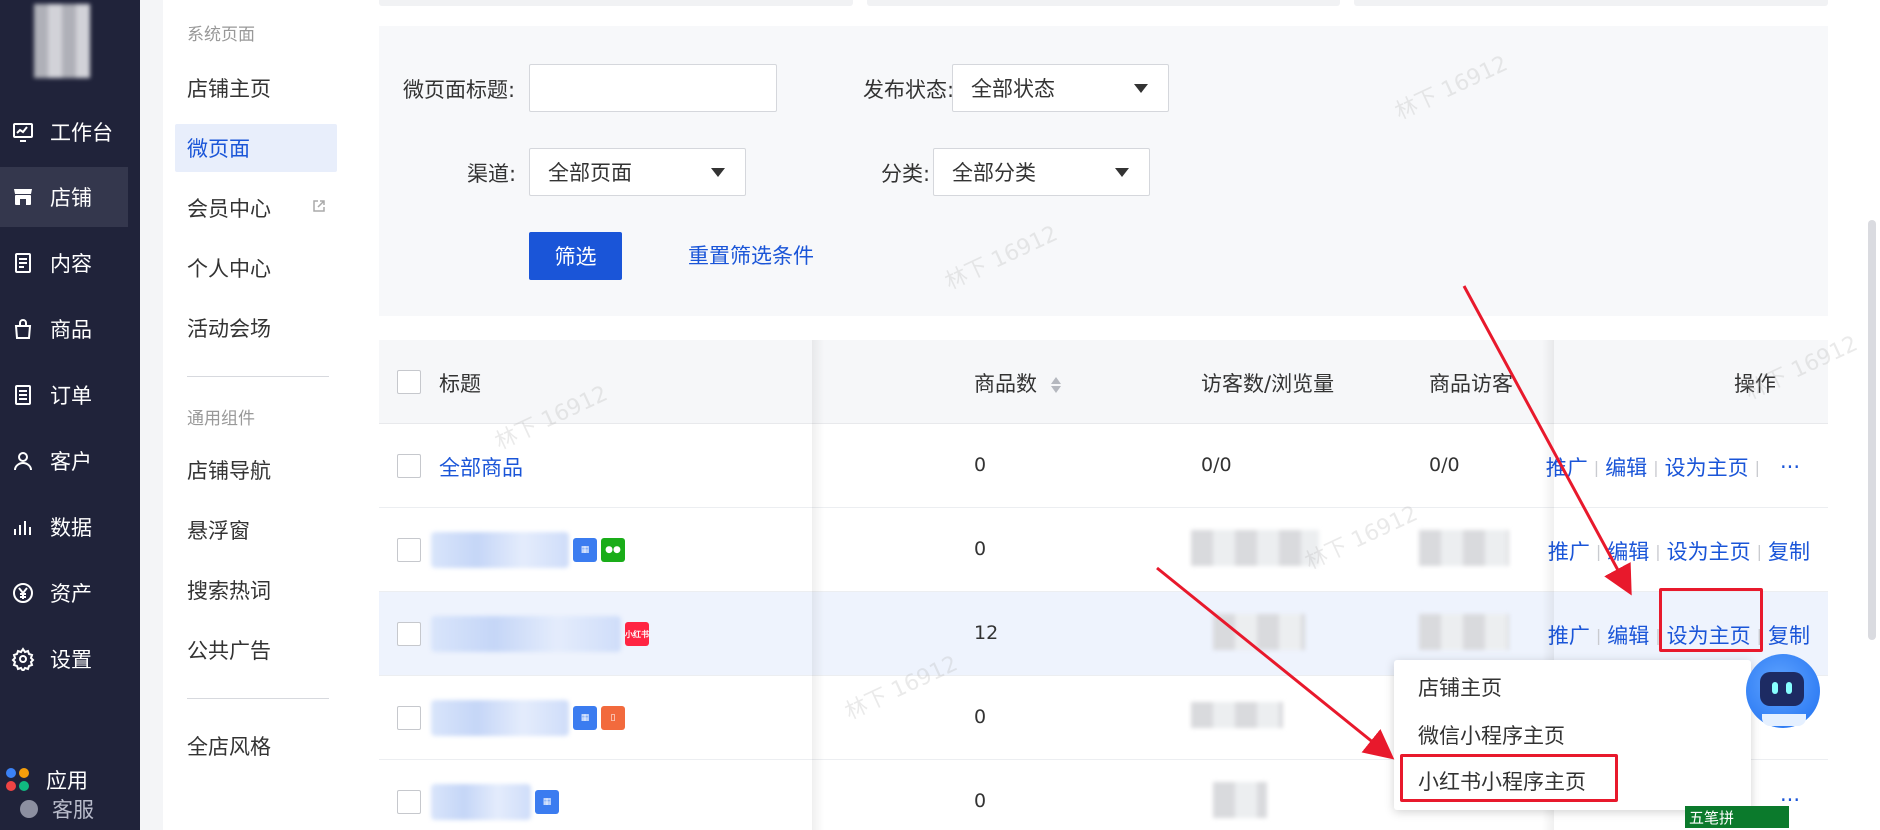  What do you see at coordinates (409, 382) in the screenshot?
I see `select-all-checkbox` at bounding box center [409, 382].